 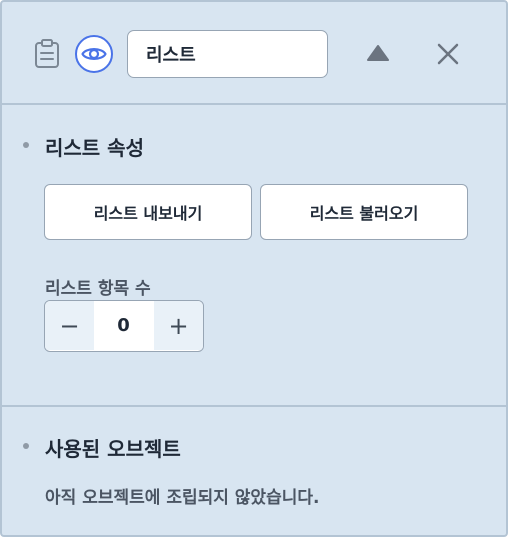 I want to click on increment-button: +, so click(x=178, y=325).